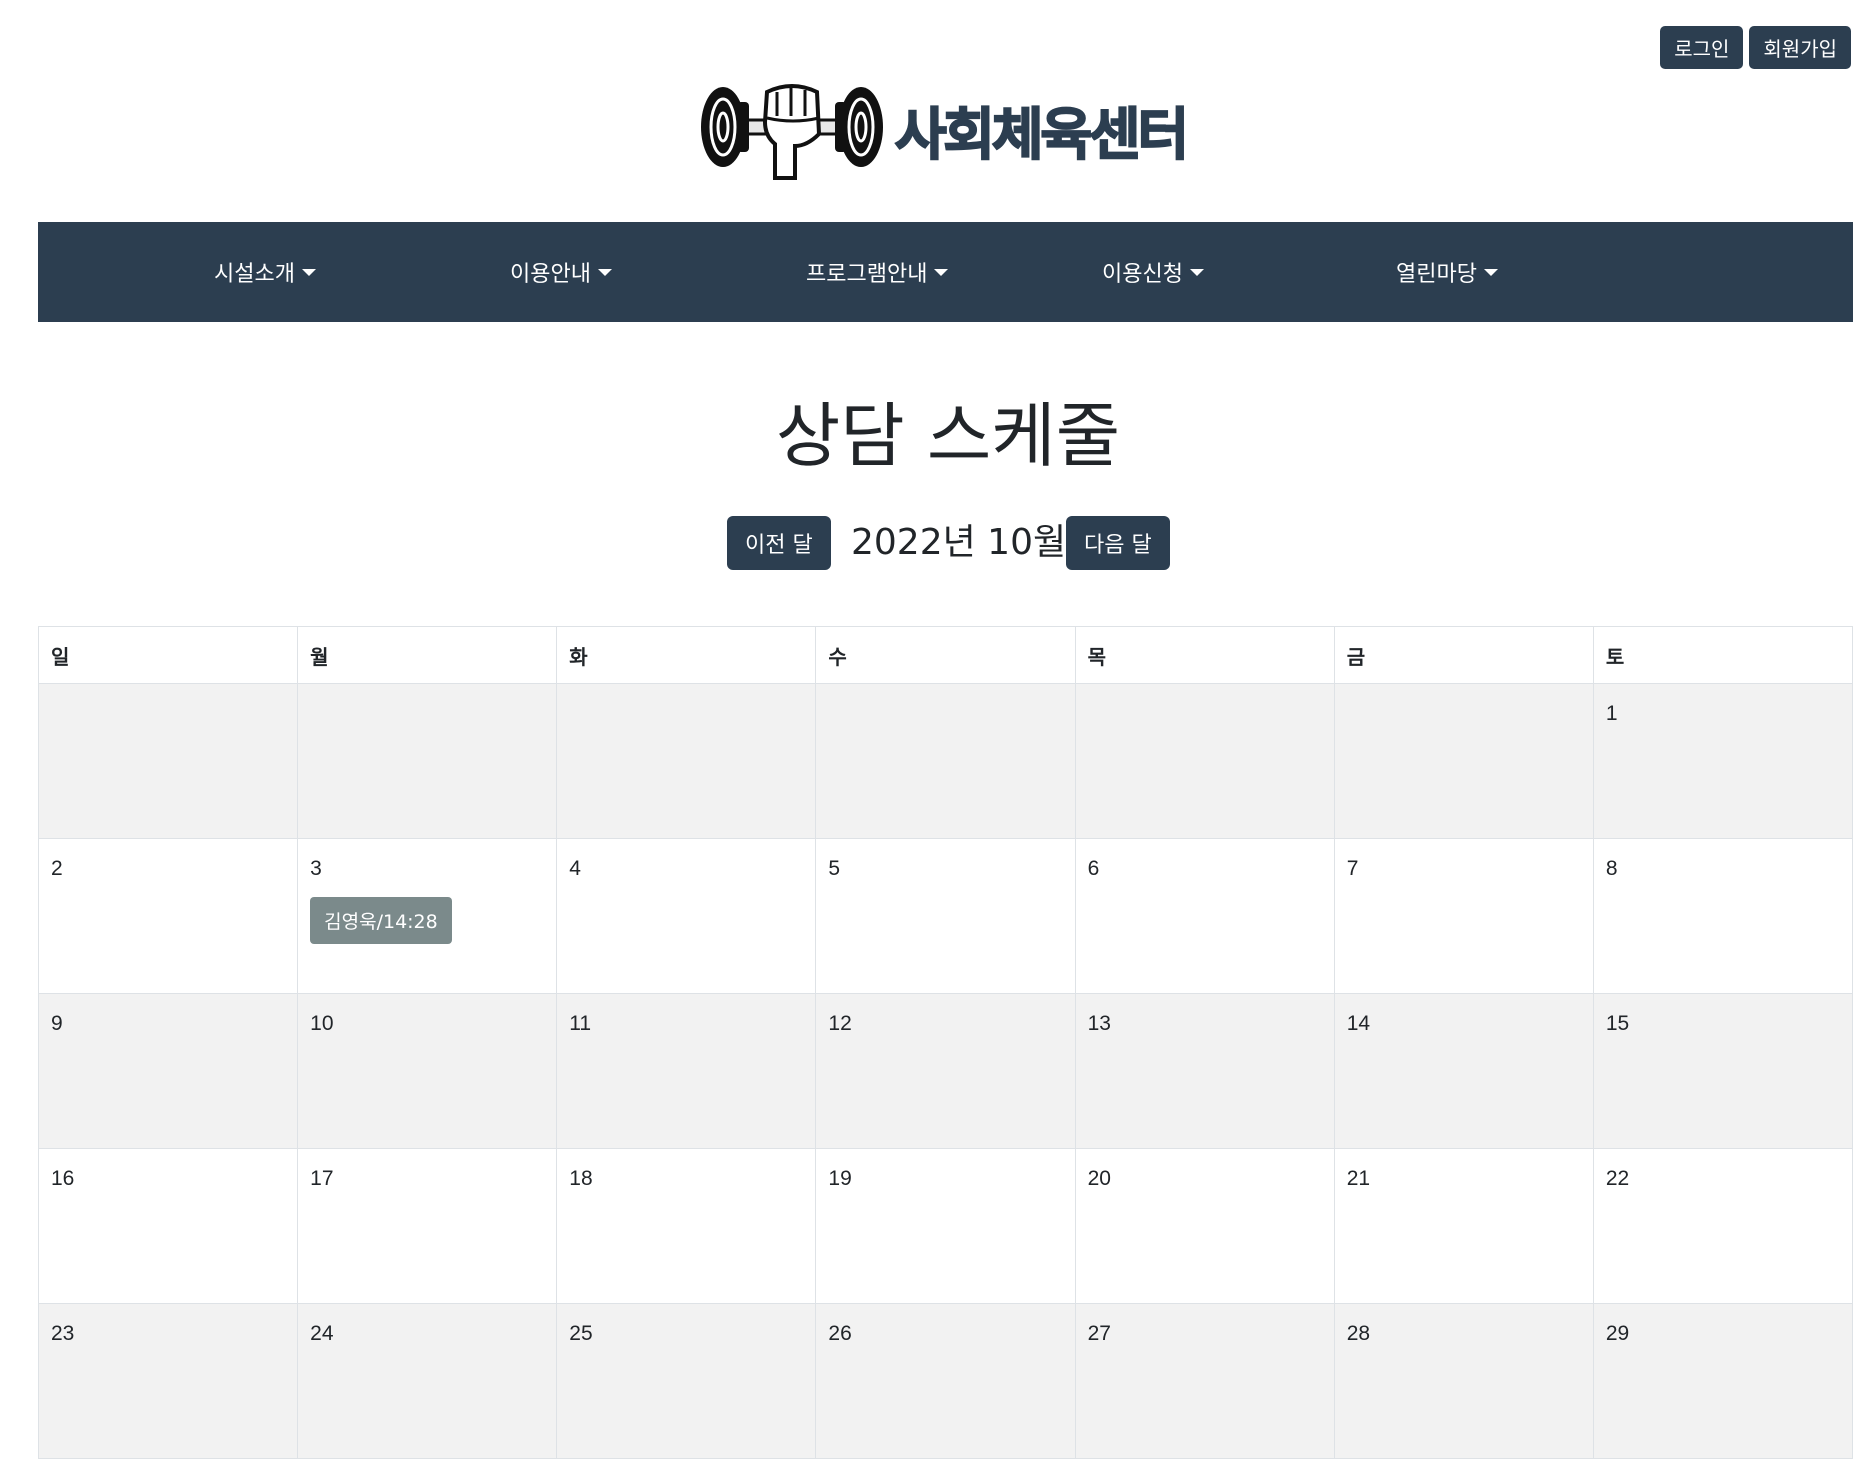  What do you see at coordinates (322, 1178) in the screenshot?
I see `day-number: 17` at bounding box center [322, 1178].